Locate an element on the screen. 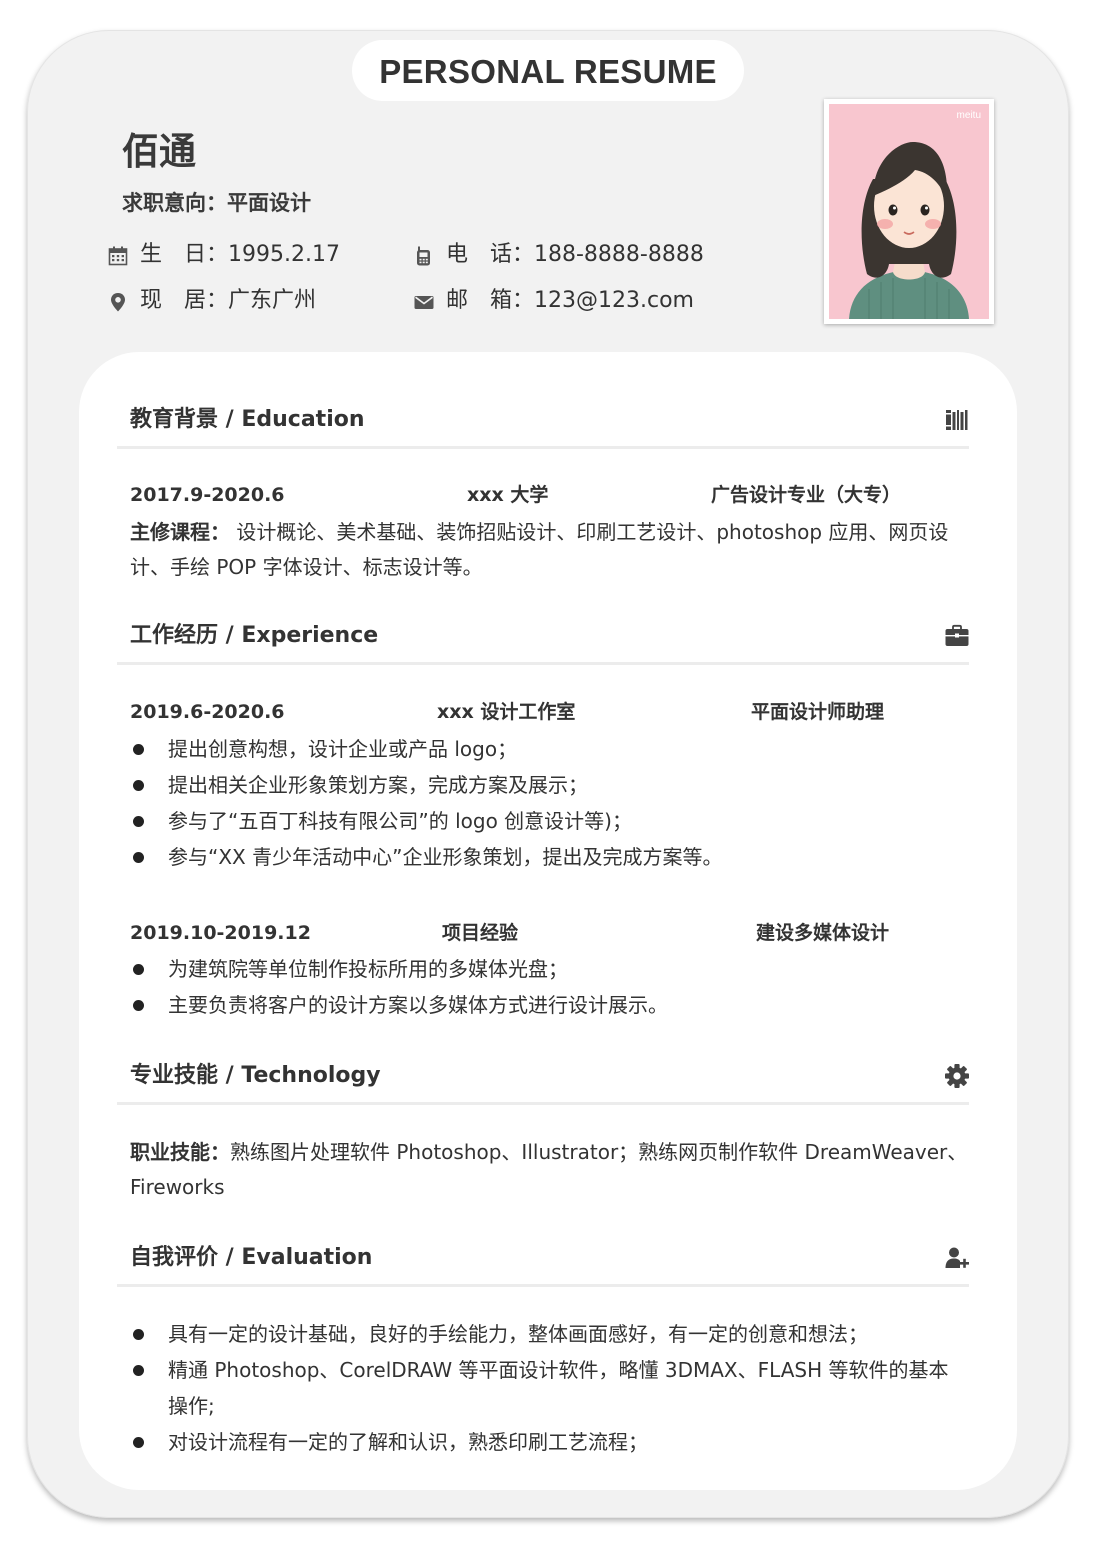  job-2-role: 建设多媒体设计 is located at coordinates (823, 933).